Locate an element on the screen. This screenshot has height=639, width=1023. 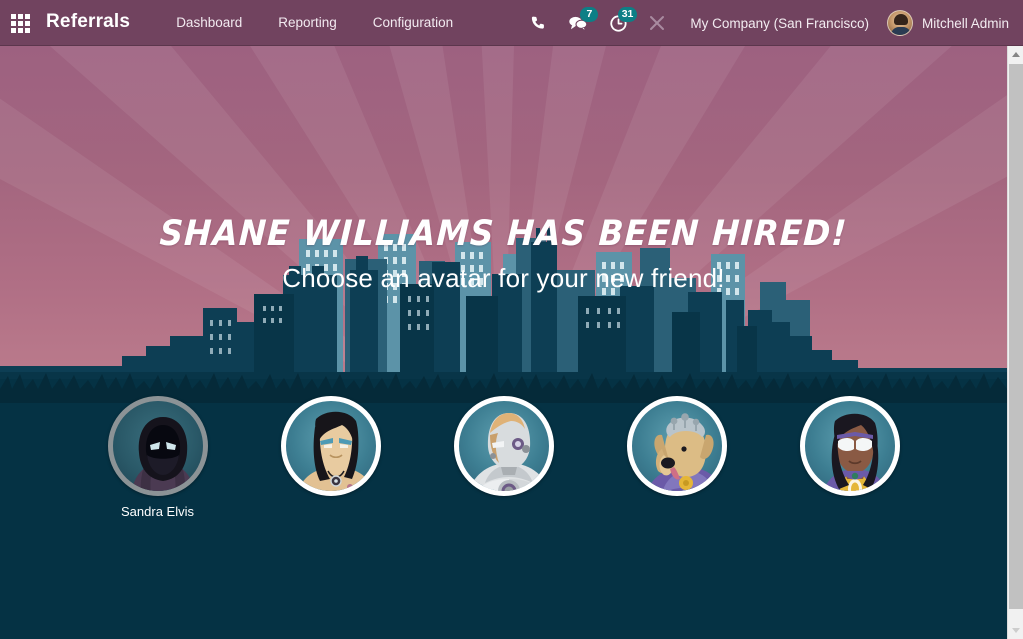
chevron-down-icon is located at coordinates (1016, 630).